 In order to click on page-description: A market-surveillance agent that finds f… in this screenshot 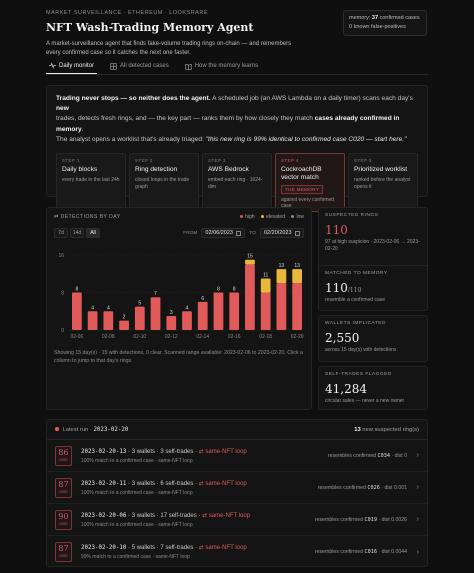, I will do `click(169, 48)`.